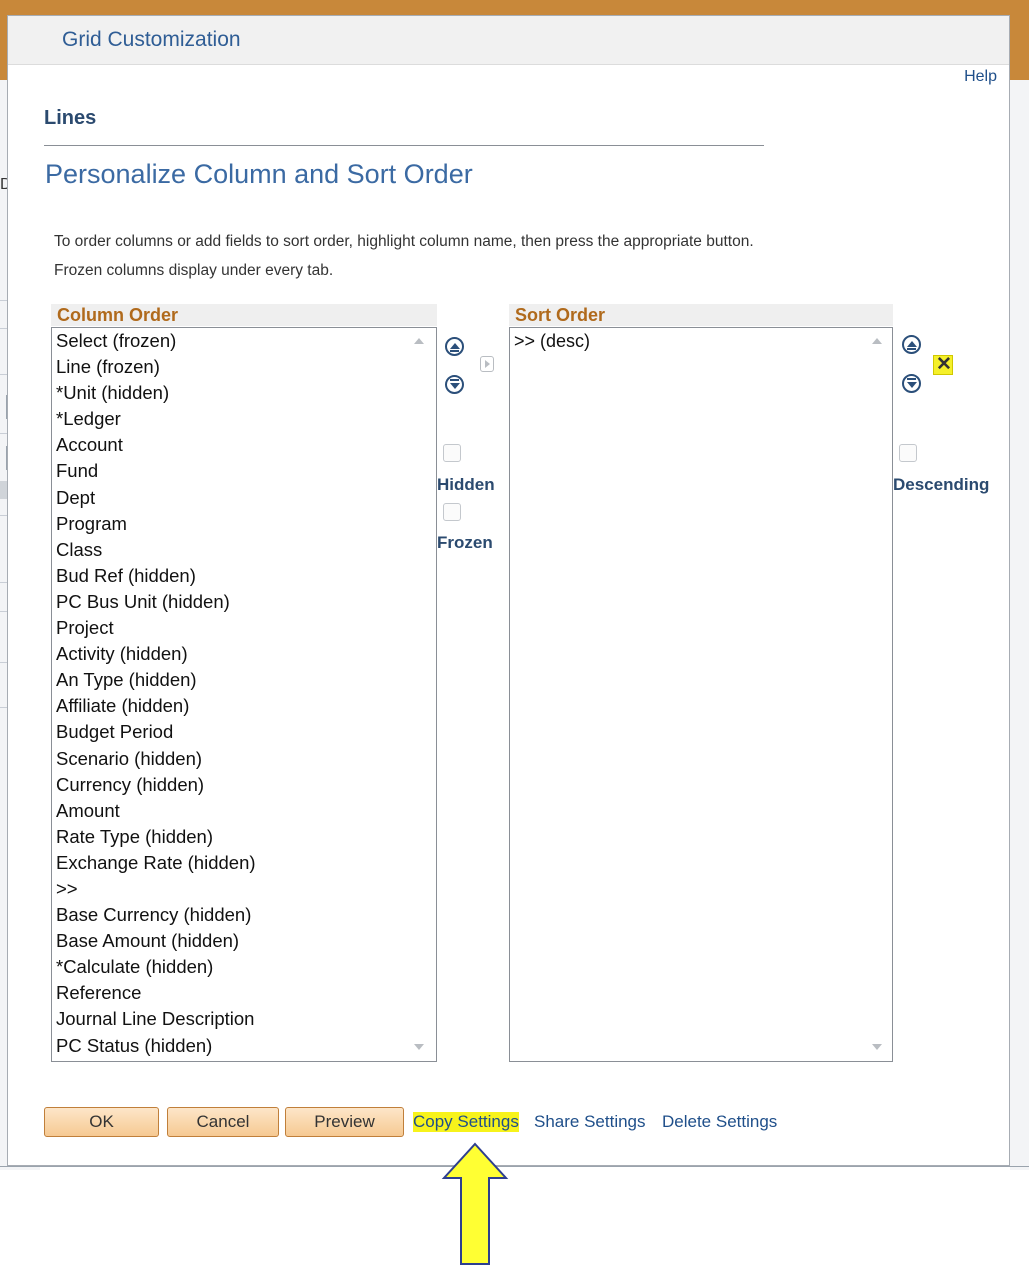  Describe the element at coordinates (244, 706) in the screenshot. I see `list-item: Affiliate (hidden)` at that location.